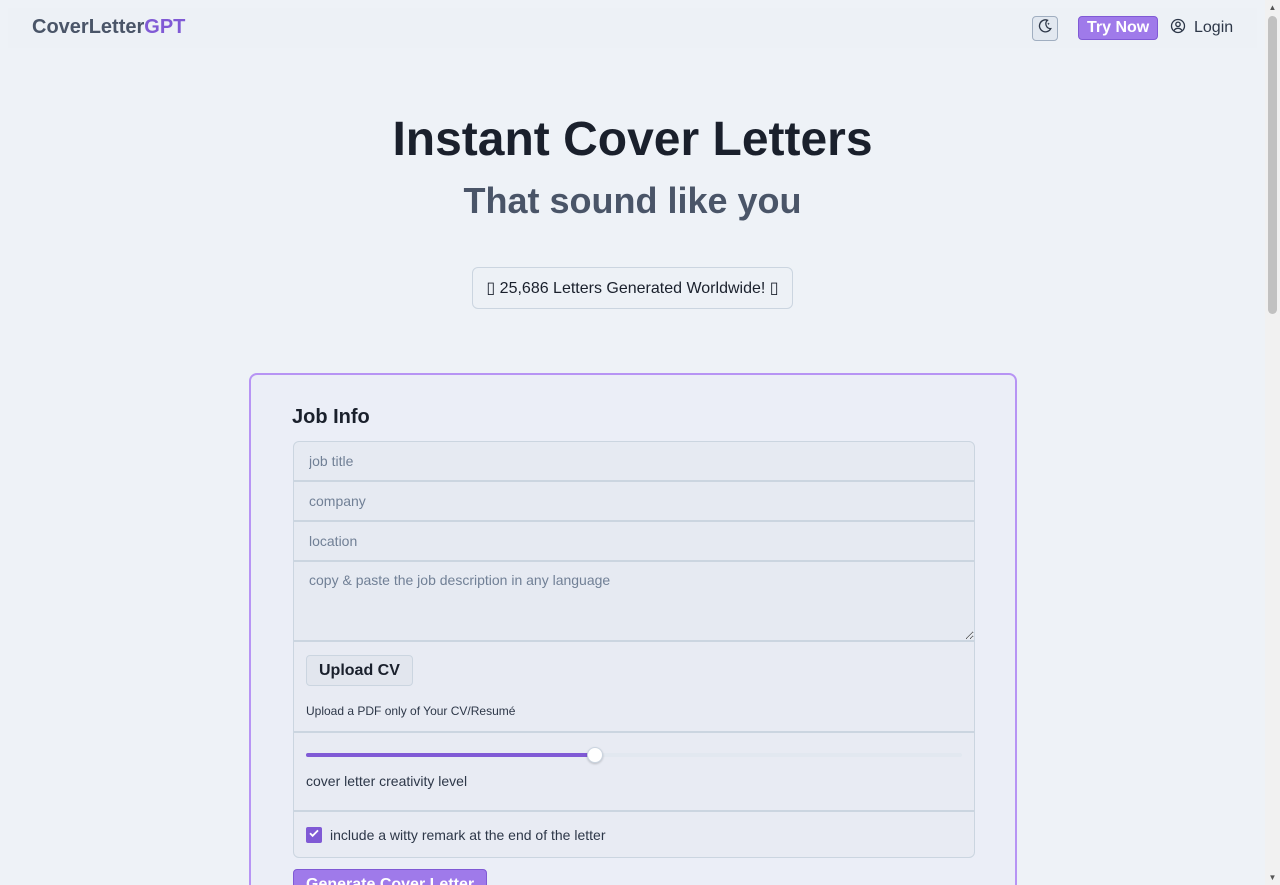 The image size is (1280, 885). Describe the element at coordinates (1272, 7) in the screenshot. I see `scroll-up-arrow-icon: ▲` at that location.